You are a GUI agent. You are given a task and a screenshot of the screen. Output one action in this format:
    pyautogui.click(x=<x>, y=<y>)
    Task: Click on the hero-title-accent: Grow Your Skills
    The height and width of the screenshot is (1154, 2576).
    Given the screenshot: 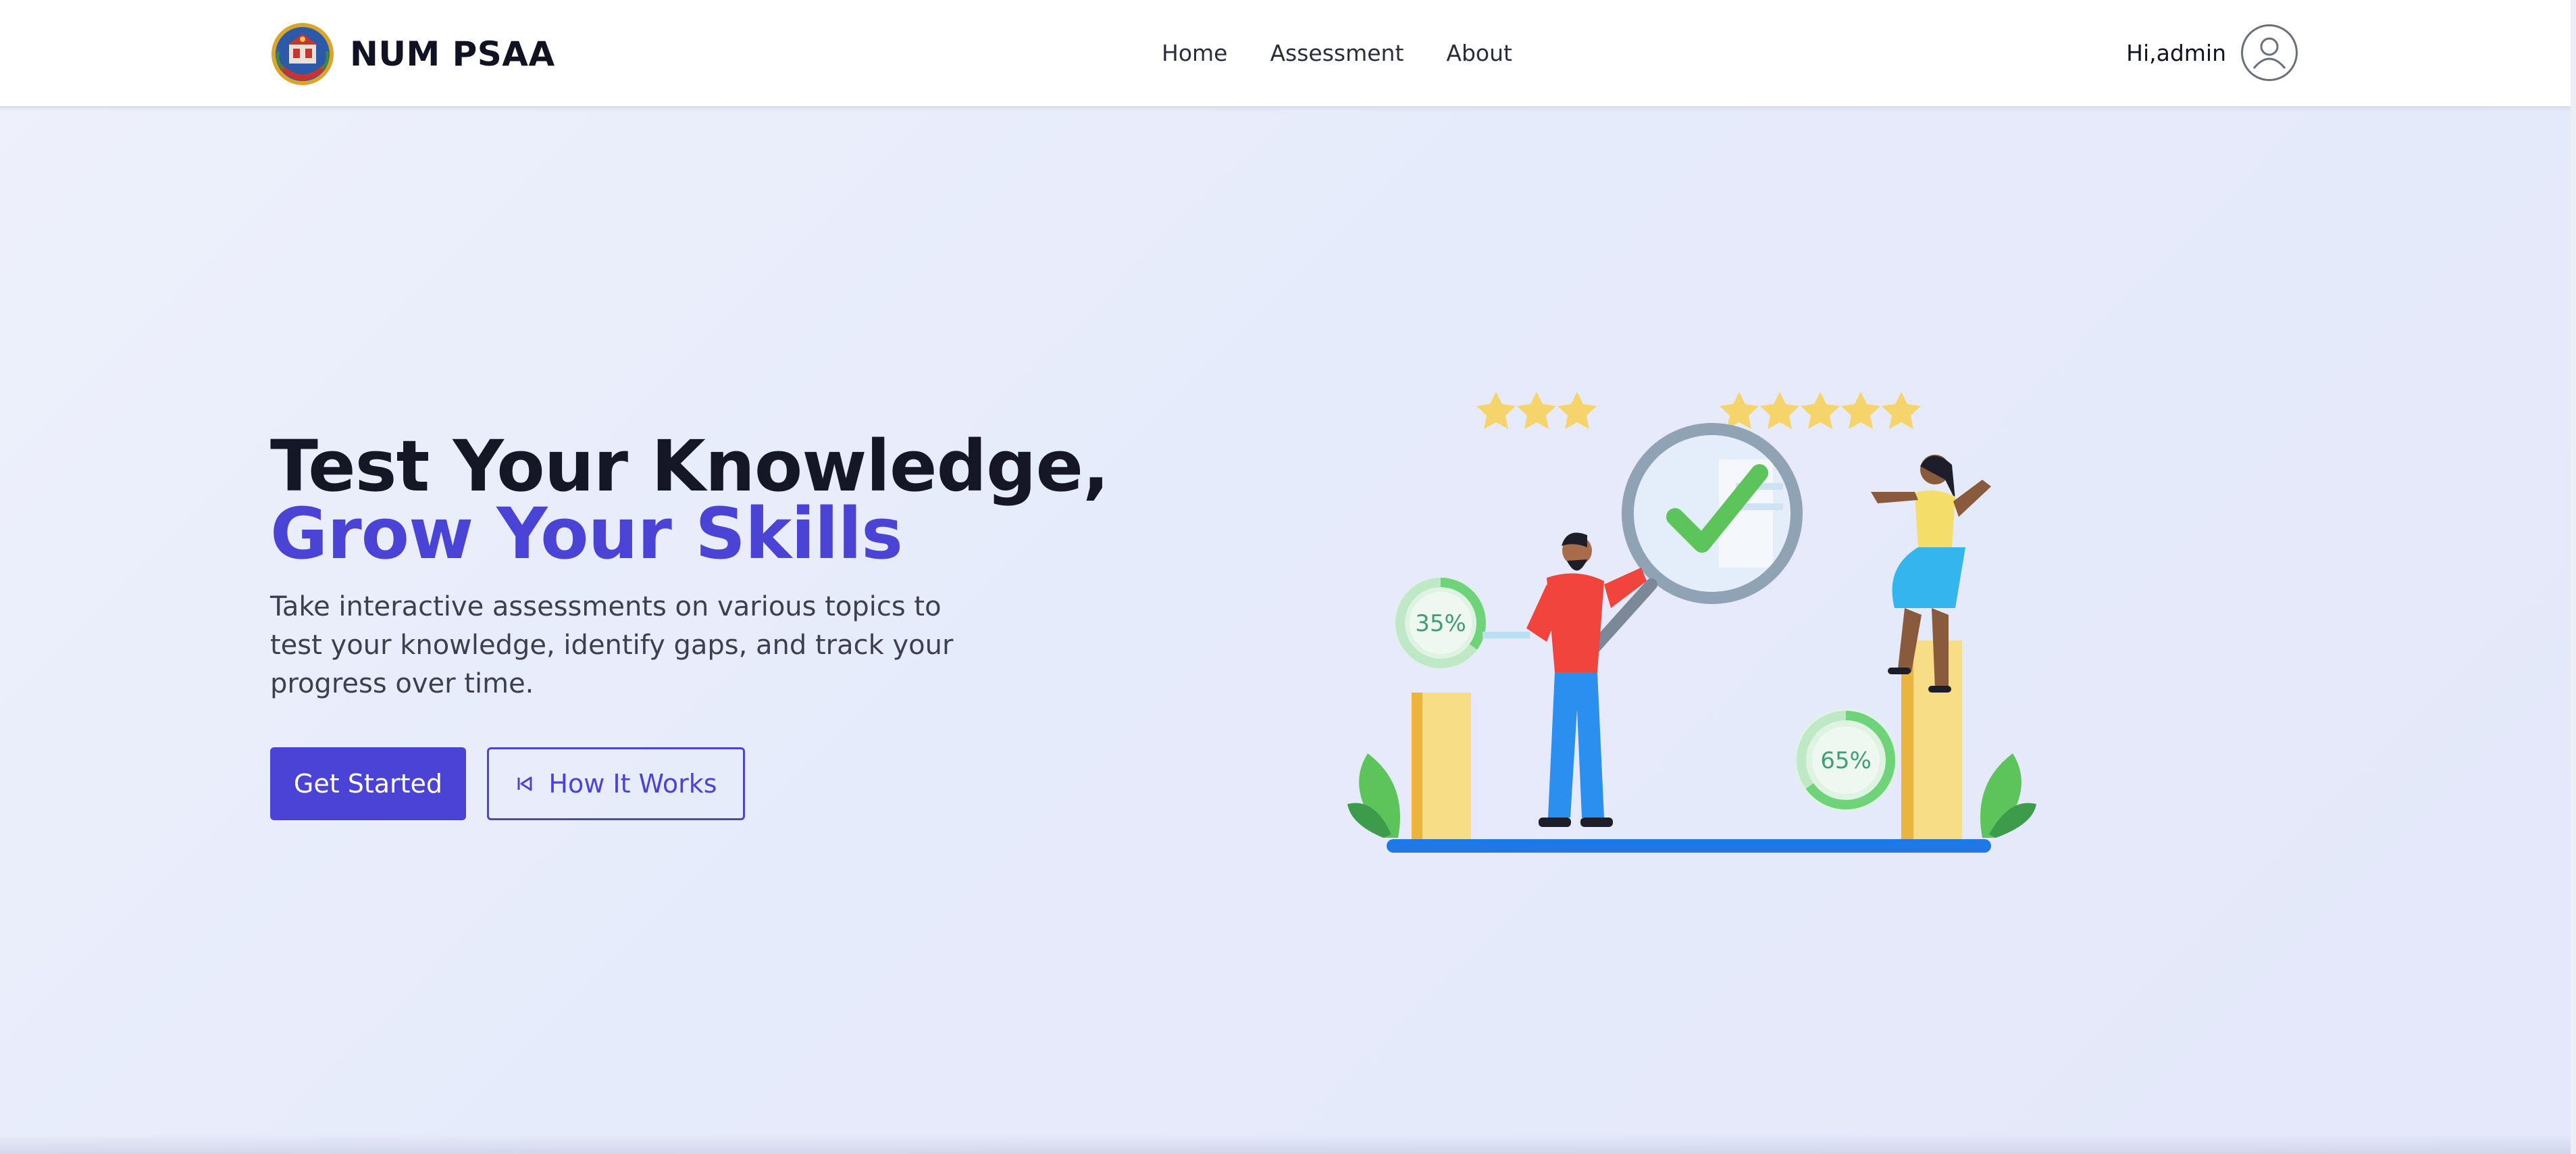 What is the action you would take?
    pyautogui.click(x=586, y=534)
    